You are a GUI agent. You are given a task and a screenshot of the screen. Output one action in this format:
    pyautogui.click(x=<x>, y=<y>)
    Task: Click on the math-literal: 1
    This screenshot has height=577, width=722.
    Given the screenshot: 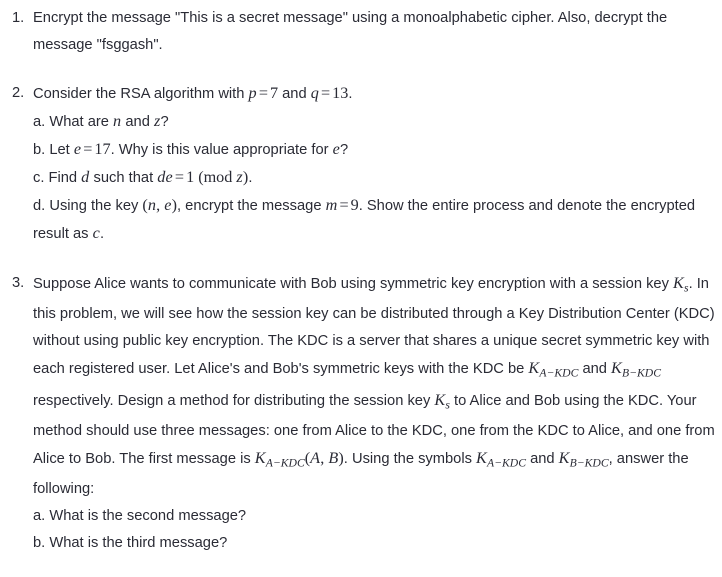 What is the action you would take?
    pyautogui.click(x=190, y=177)
    